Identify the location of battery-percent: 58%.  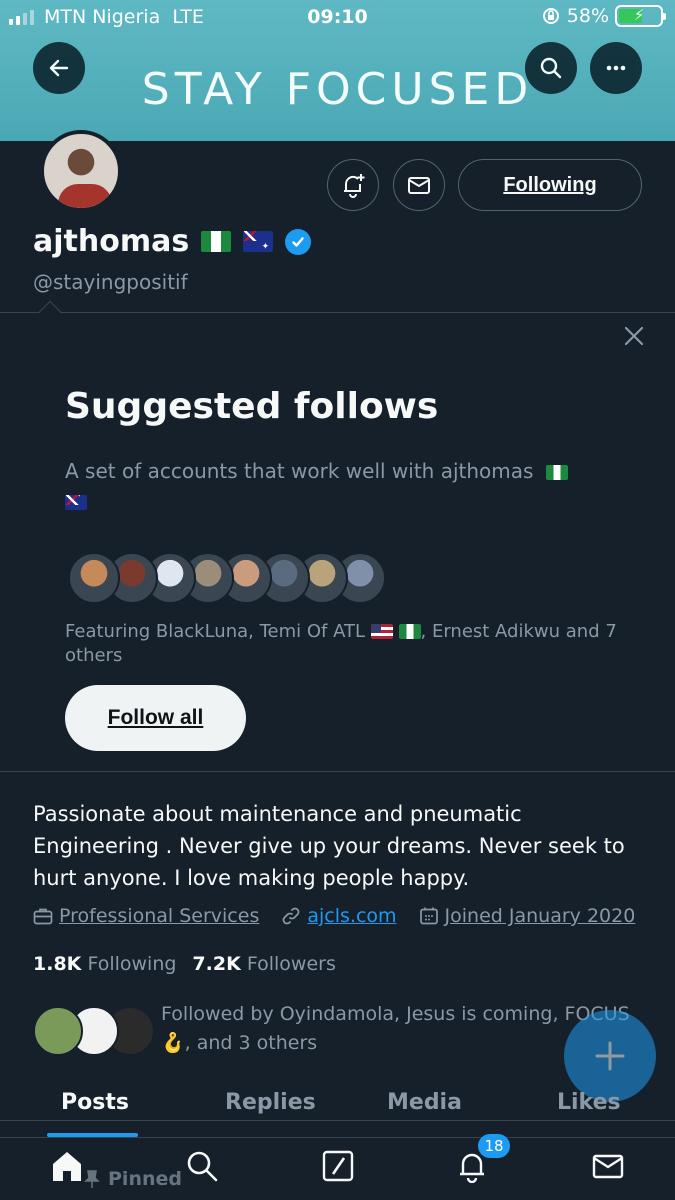
(587, 16).